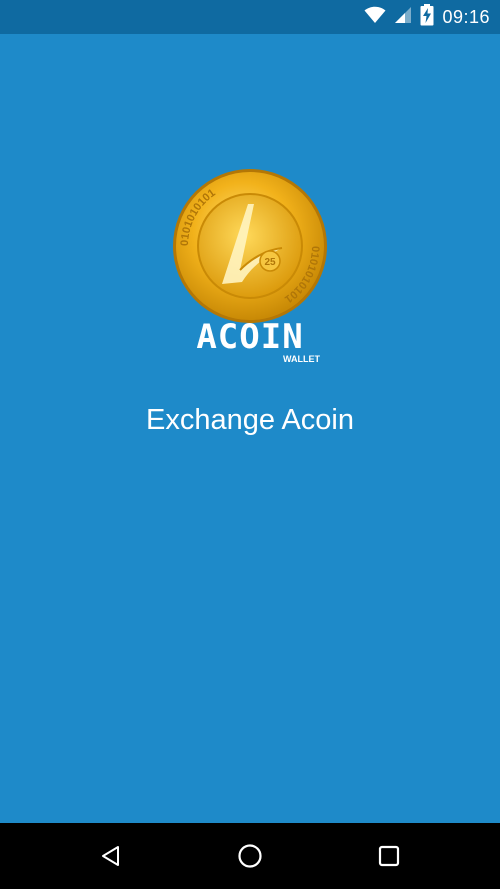 The image size is (500, 889). I want to click on back-button, so click(111, 856).